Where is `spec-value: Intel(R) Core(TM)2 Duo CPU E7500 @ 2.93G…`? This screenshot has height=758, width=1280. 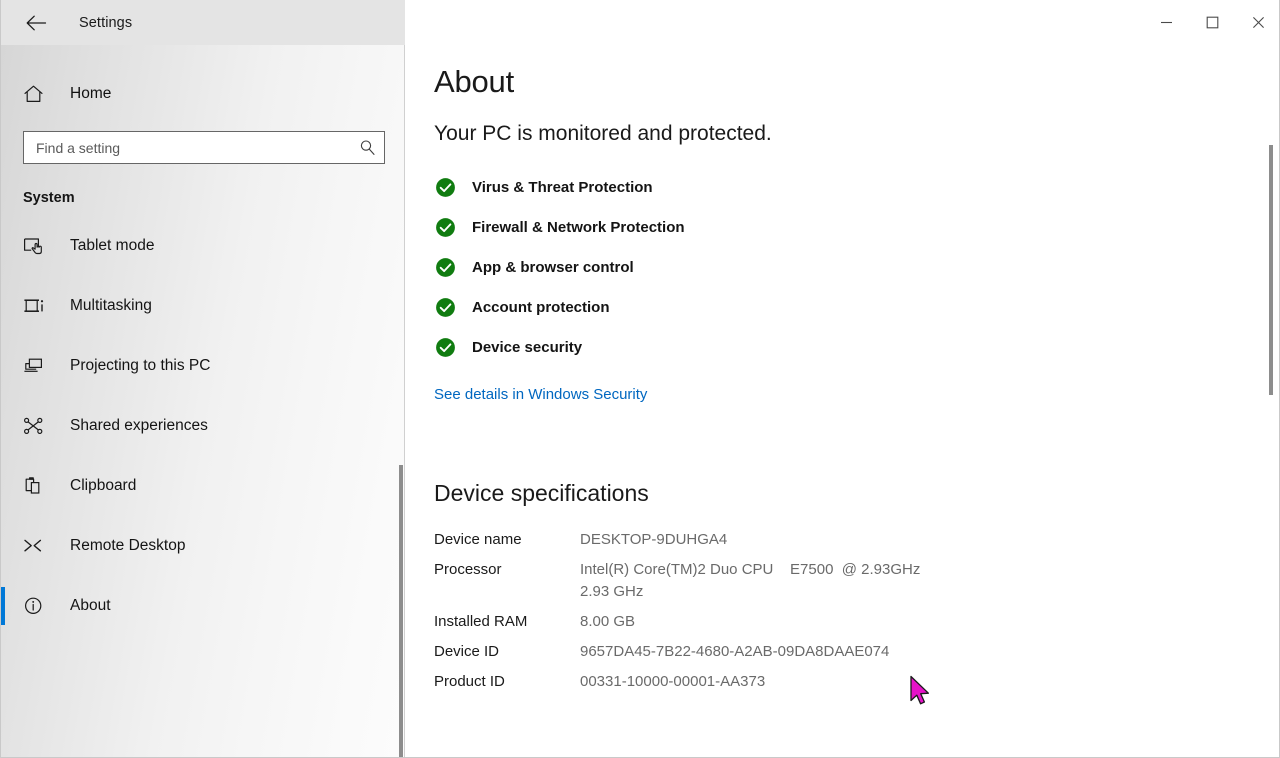 spec-value: Intel(R) Core(TM)2 Duo CPU E7500 @ 2.93G… is located at coordinates (750, 580).